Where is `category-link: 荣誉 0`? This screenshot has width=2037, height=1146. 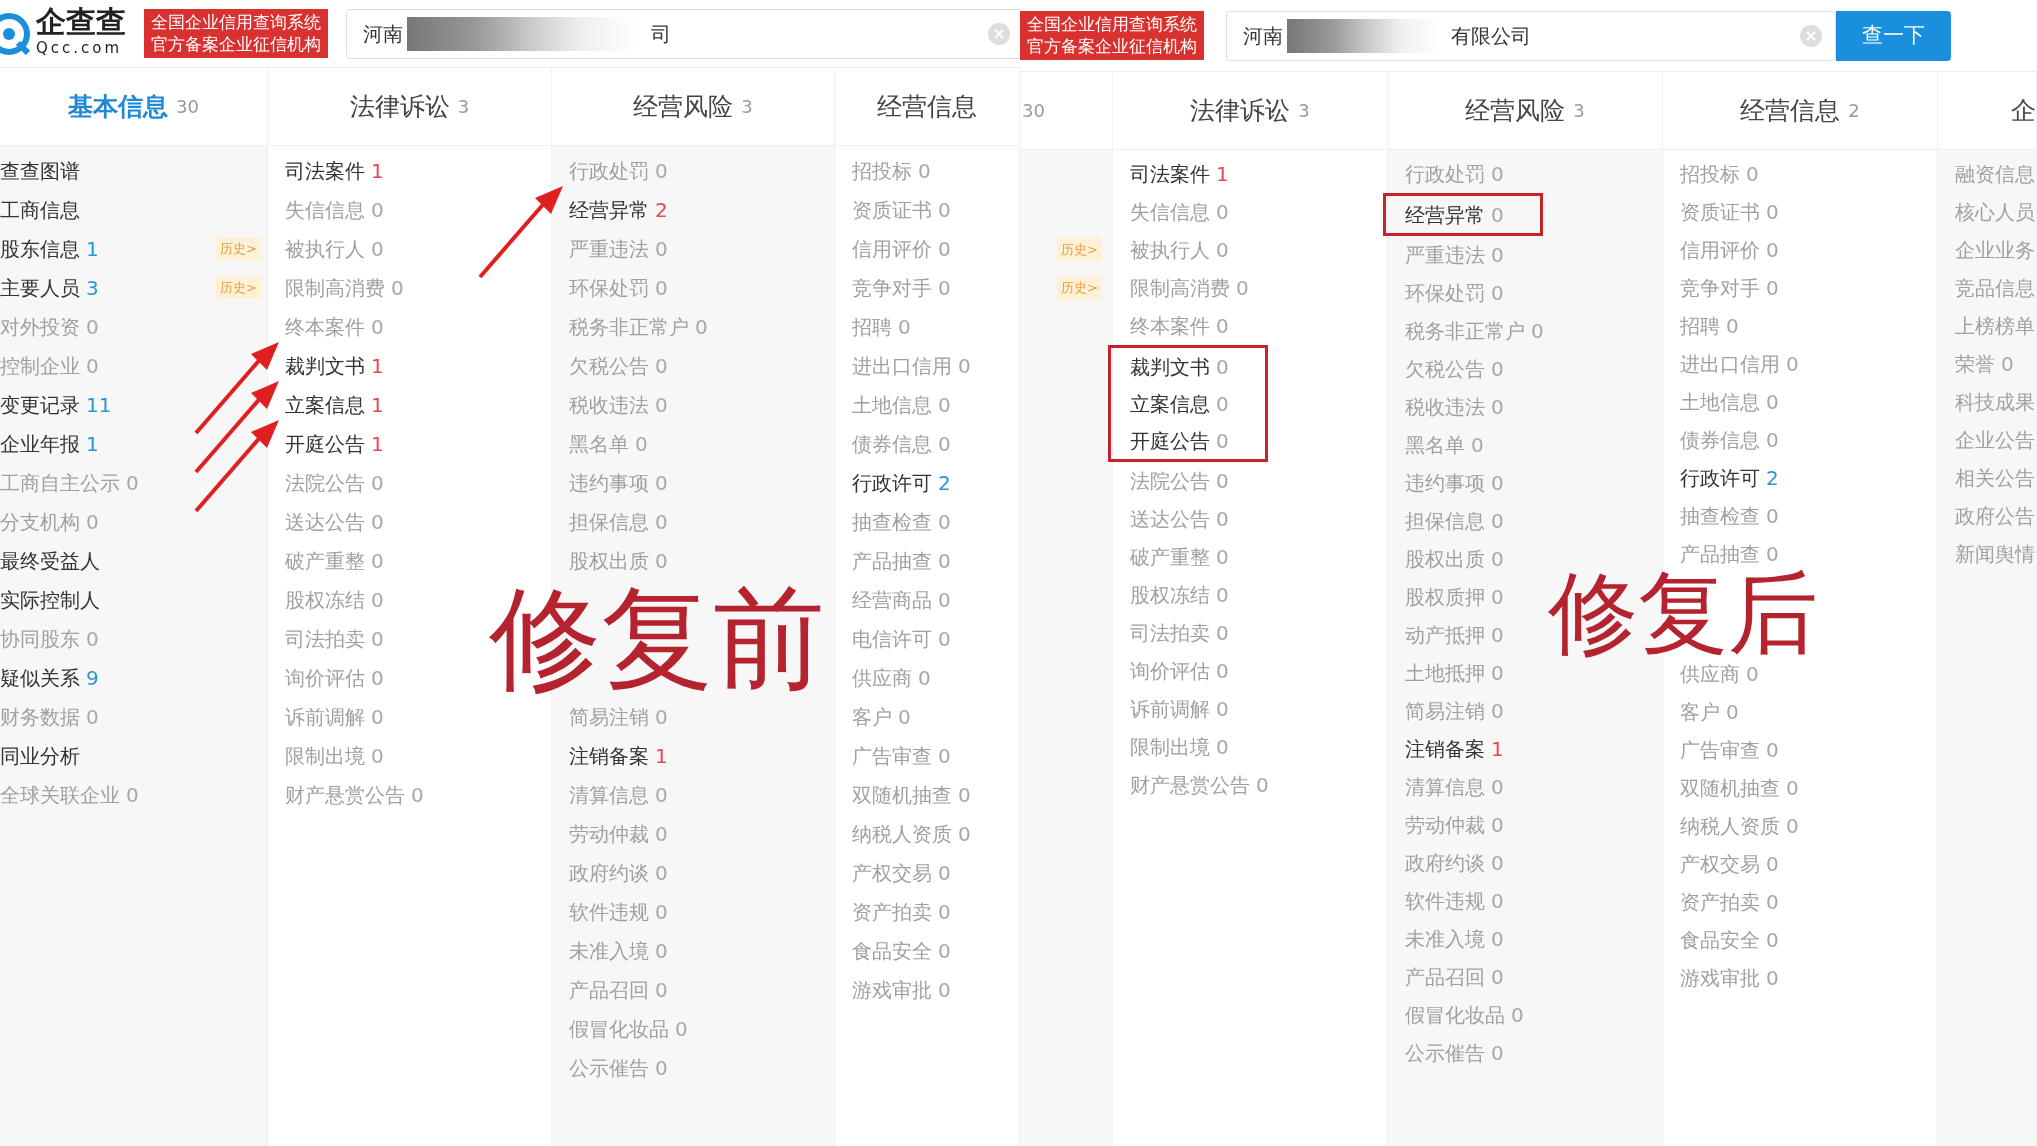
category-link: 荣誉 0 is located at coordinates (1984, 364).